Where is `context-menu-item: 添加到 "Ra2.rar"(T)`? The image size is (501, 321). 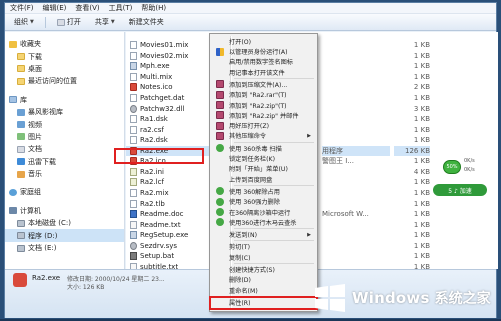 context-menu-item: 添加到 "Ra2.rar"(T) is located at coordinates (263, 95).